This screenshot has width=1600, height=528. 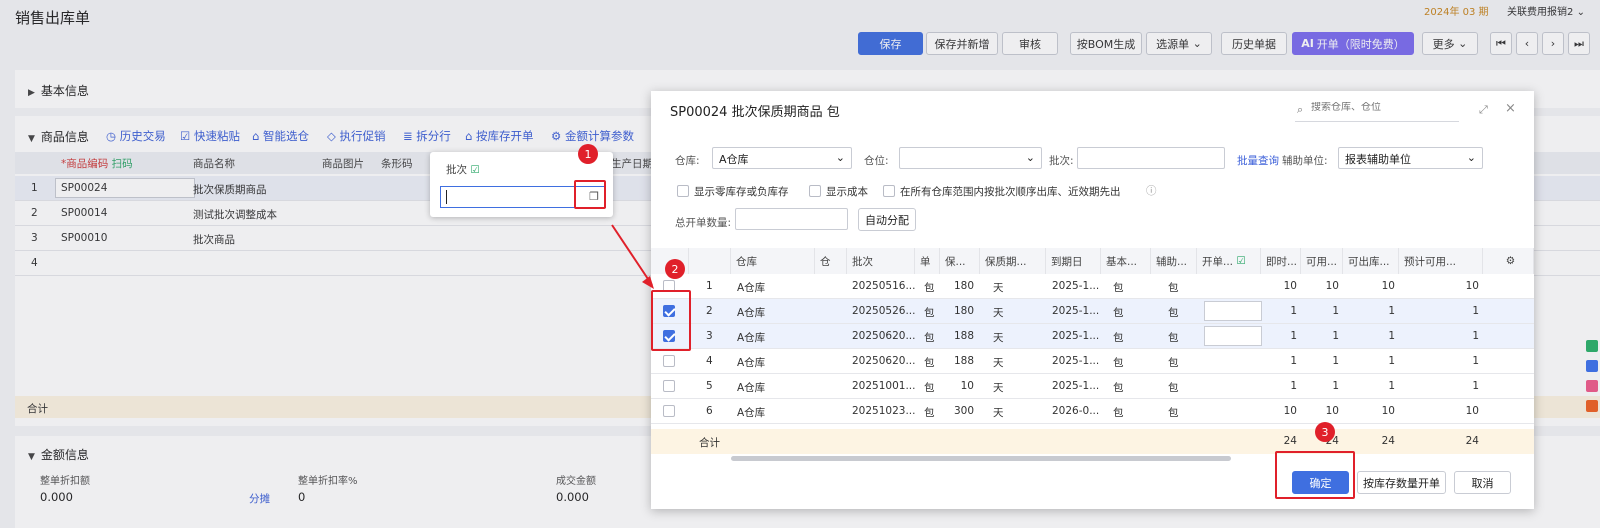 I want to click on message-icon, so click(x=1592, y=366).